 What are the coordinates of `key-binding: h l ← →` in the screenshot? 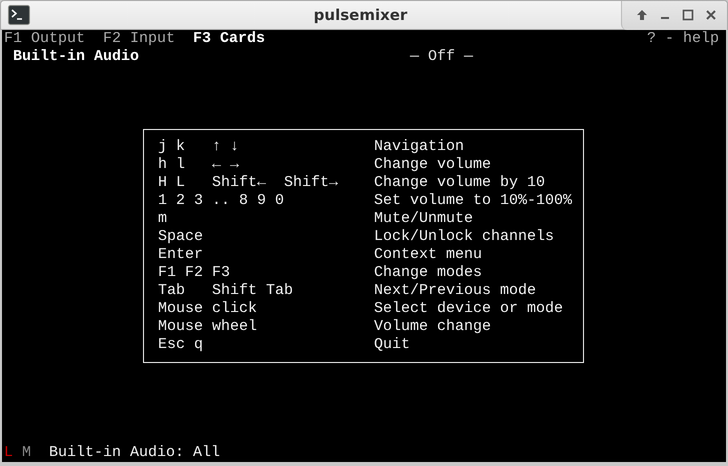 It's located at (199, 165).